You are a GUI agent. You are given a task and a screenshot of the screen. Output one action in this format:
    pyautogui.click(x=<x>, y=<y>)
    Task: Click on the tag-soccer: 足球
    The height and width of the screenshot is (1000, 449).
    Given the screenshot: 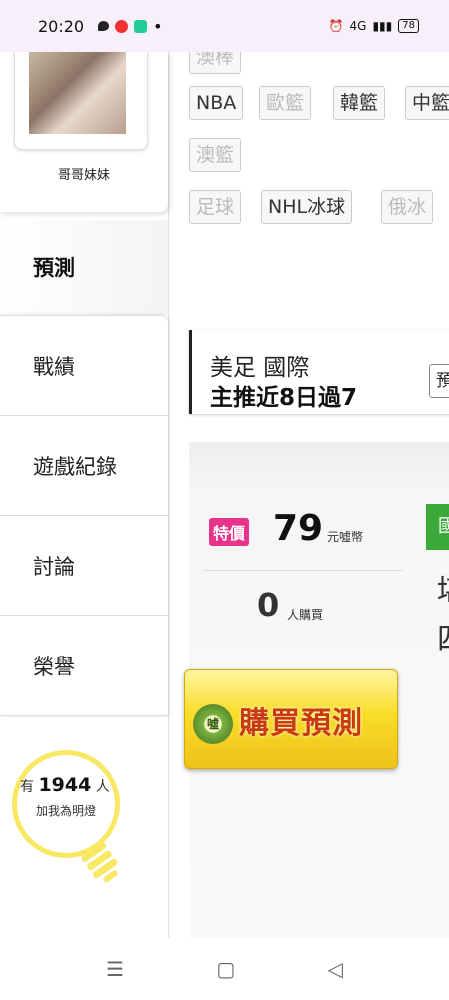 What is the action you would take?
    pyautogui.click(x=215, y=207)
    